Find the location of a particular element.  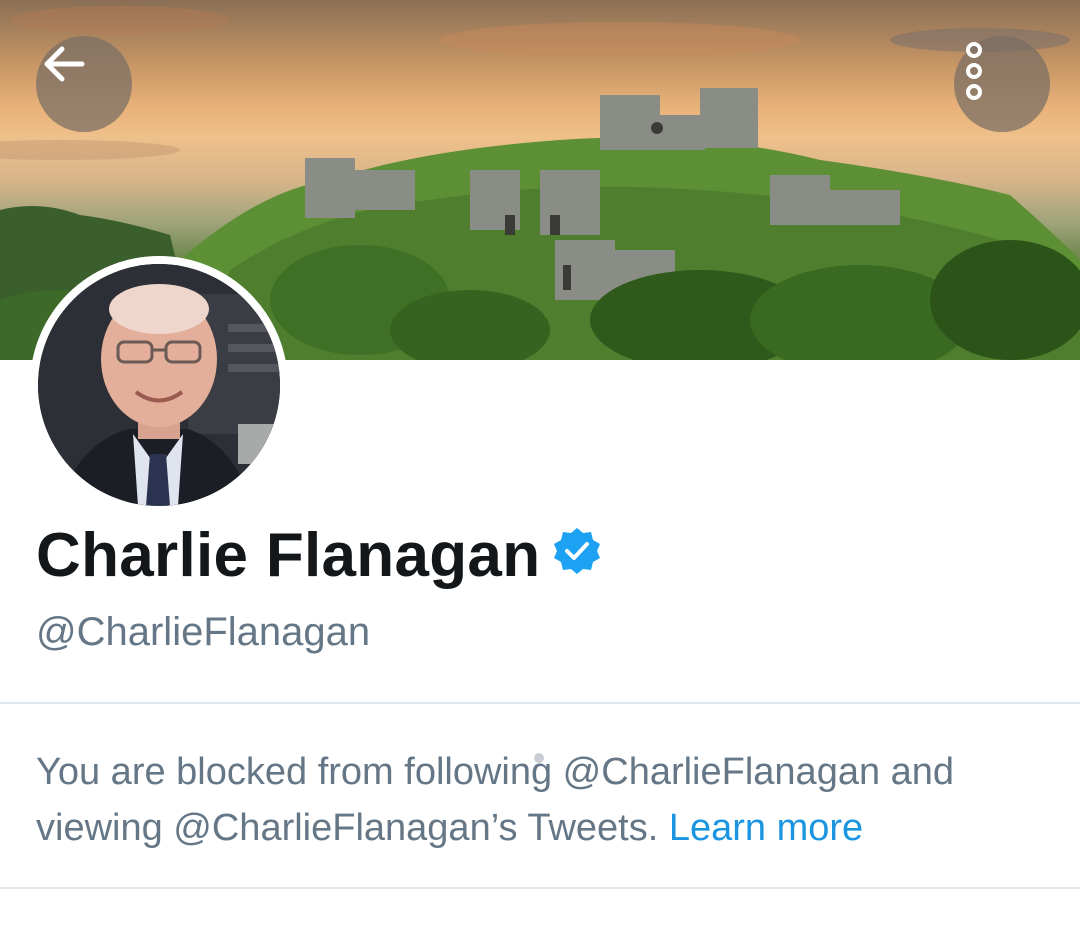

display-name: Charlie Flanagan is located at coordinates (288, 555).